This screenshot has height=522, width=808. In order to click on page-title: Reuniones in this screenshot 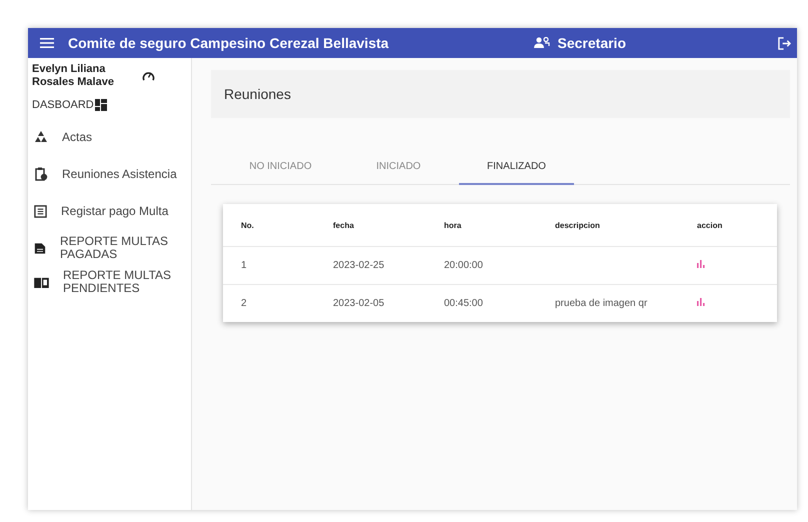, I will do `click(257, 94)`.